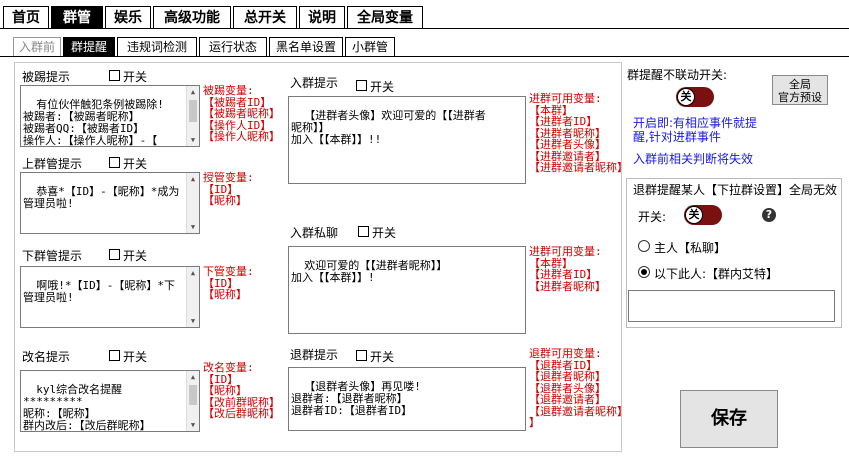 The image size is (849, 462). I want to click on switch-description: 开启即:有相应事件就提 醒,针对进群事件, so click(695, 130).